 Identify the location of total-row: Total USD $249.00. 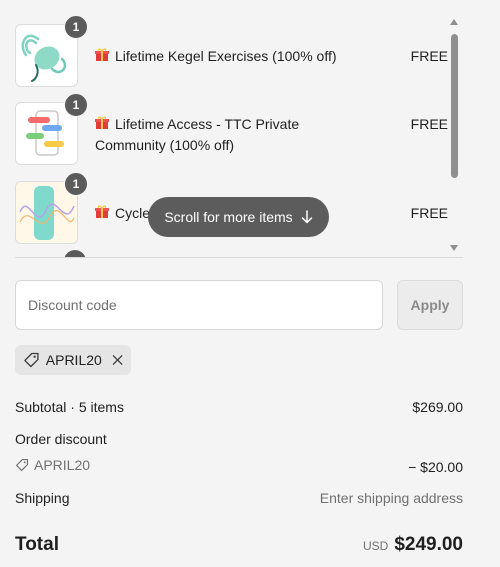
(239, 545).